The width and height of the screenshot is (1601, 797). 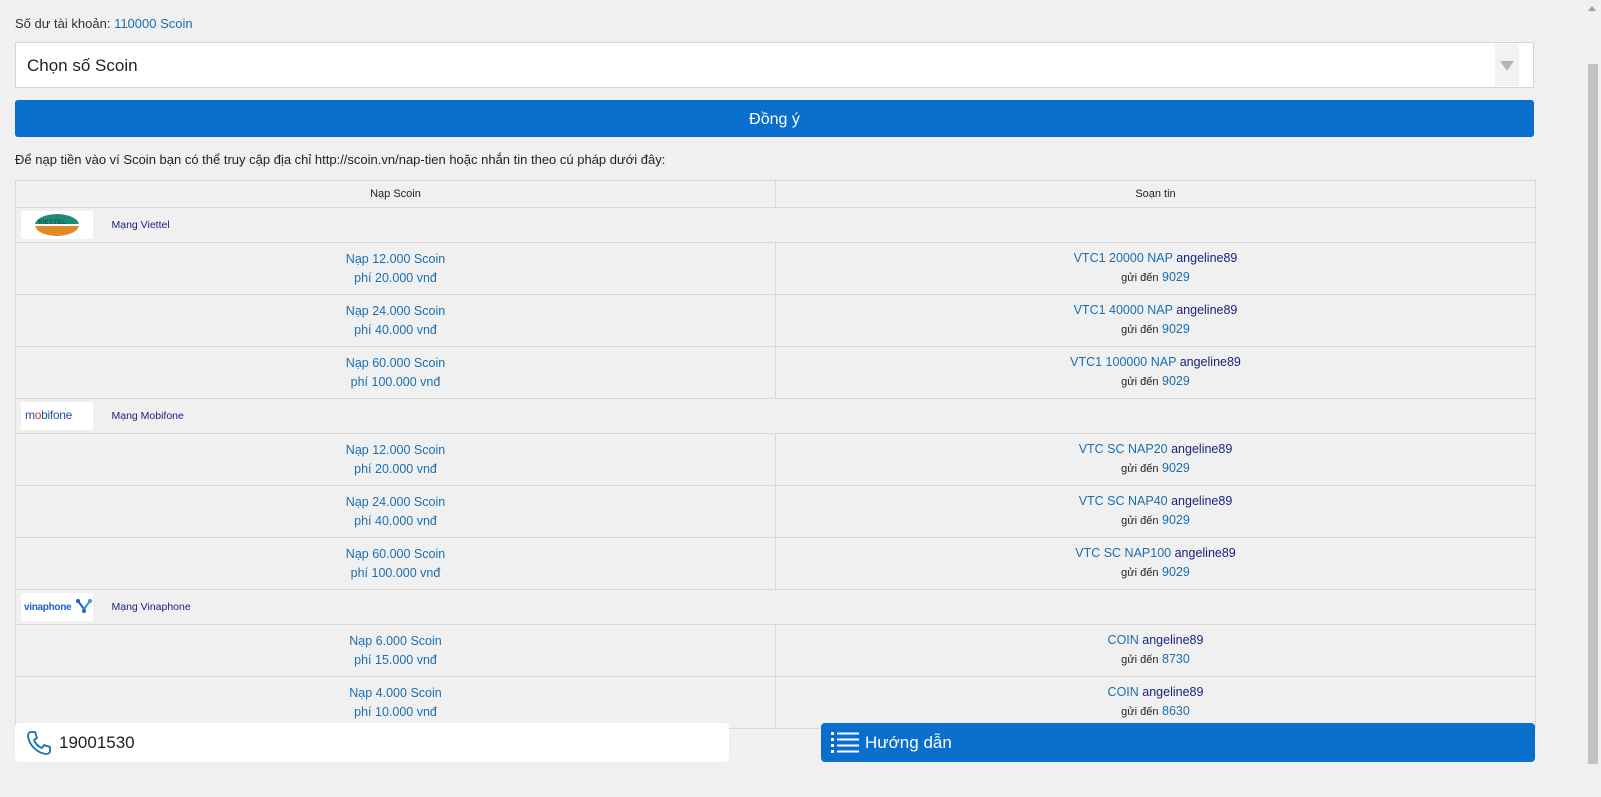 I want to click on carrier-row-vinaphone: vinaphone Mạng Vinaphone, so click(x=775, y=607).